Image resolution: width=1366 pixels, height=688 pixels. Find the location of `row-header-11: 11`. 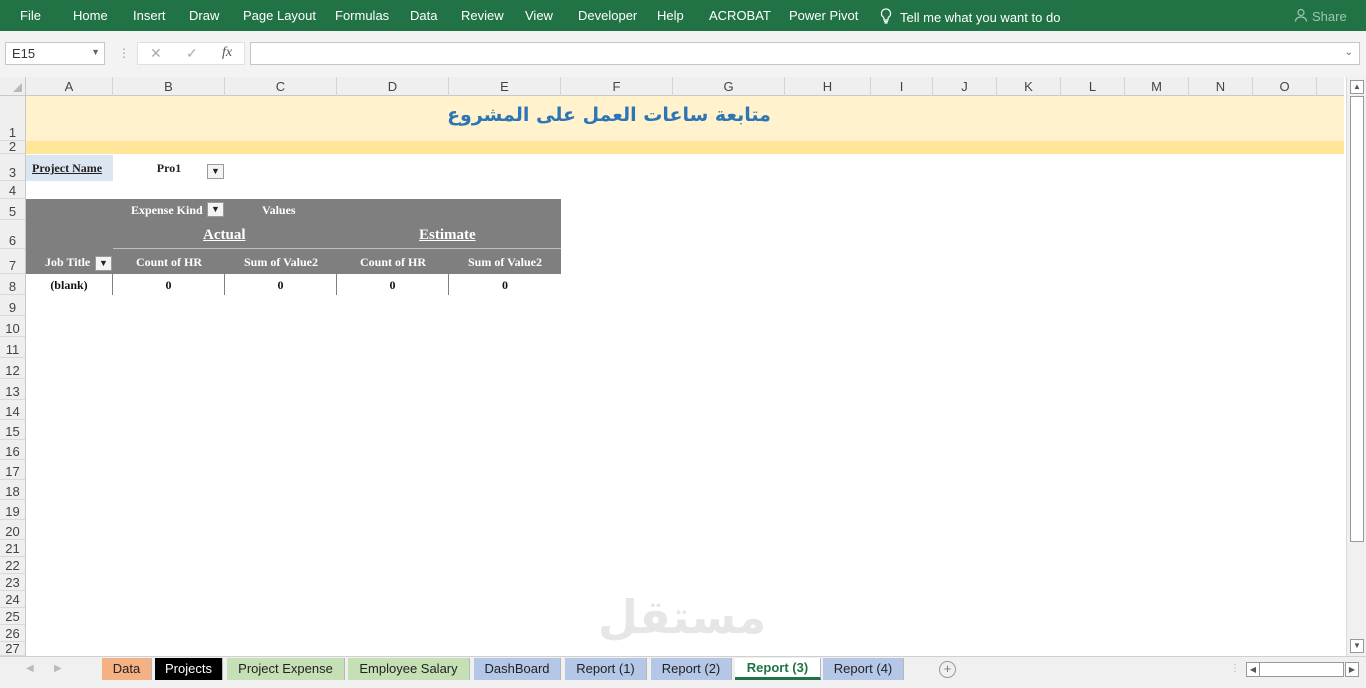

row-header-11: 11 is located at coordinates (12, 347).